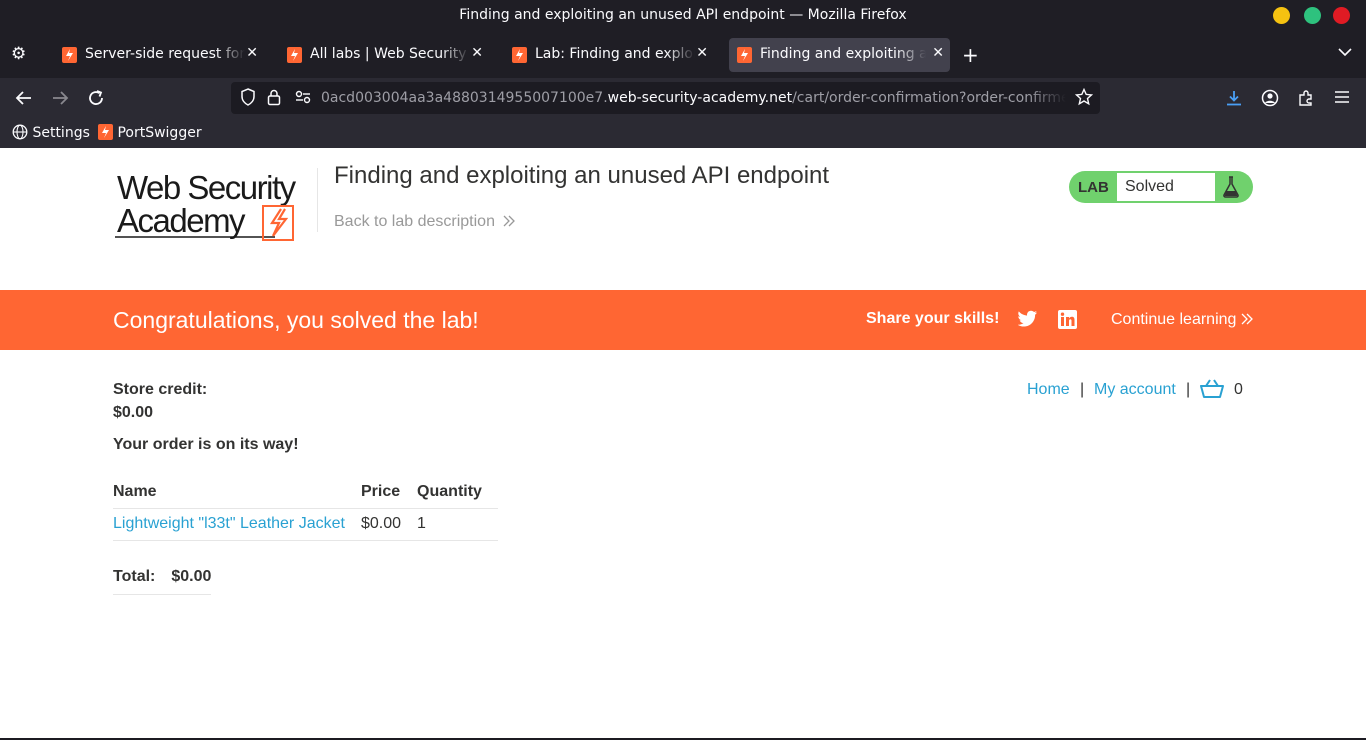 This screenshot has height=740, width=1366. Describe the element at coordinates (1048, 390) in the screenshot. I see `home-link: Home` at that location.